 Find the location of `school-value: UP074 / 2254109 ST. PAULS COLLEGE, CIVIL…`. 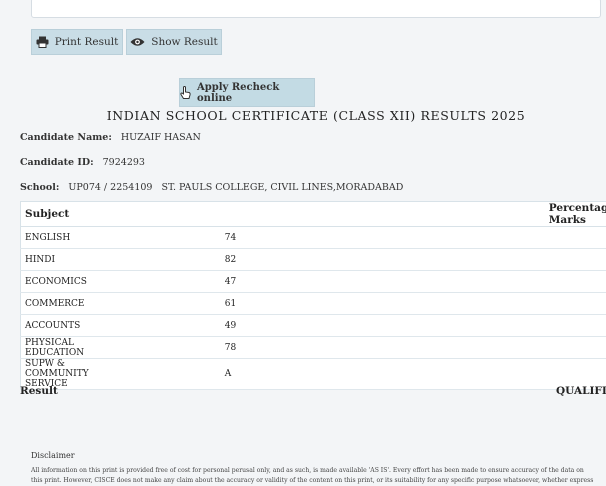

school-value: UP074 / 2254109 ST. PAULS COLLEGE, CIVIL… is located at coordinates (235, 187).